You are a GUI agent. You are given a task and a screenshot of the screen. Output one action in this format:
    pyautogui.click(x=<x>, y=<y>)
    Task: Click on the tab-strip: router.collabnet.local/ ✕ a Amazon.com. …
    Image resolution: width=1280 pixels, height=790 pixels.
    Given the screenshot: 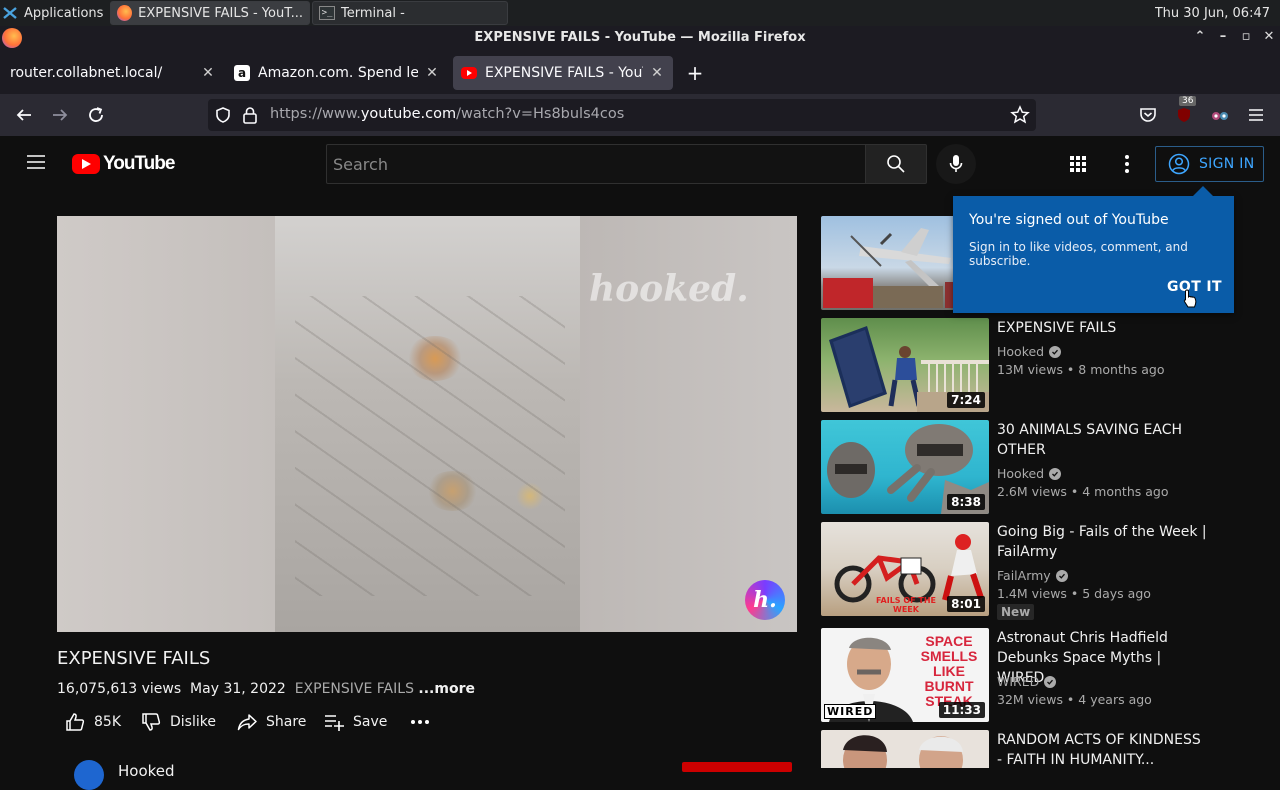 What is the action you would take?
    pyautogui.click(x=640, y=72)
    